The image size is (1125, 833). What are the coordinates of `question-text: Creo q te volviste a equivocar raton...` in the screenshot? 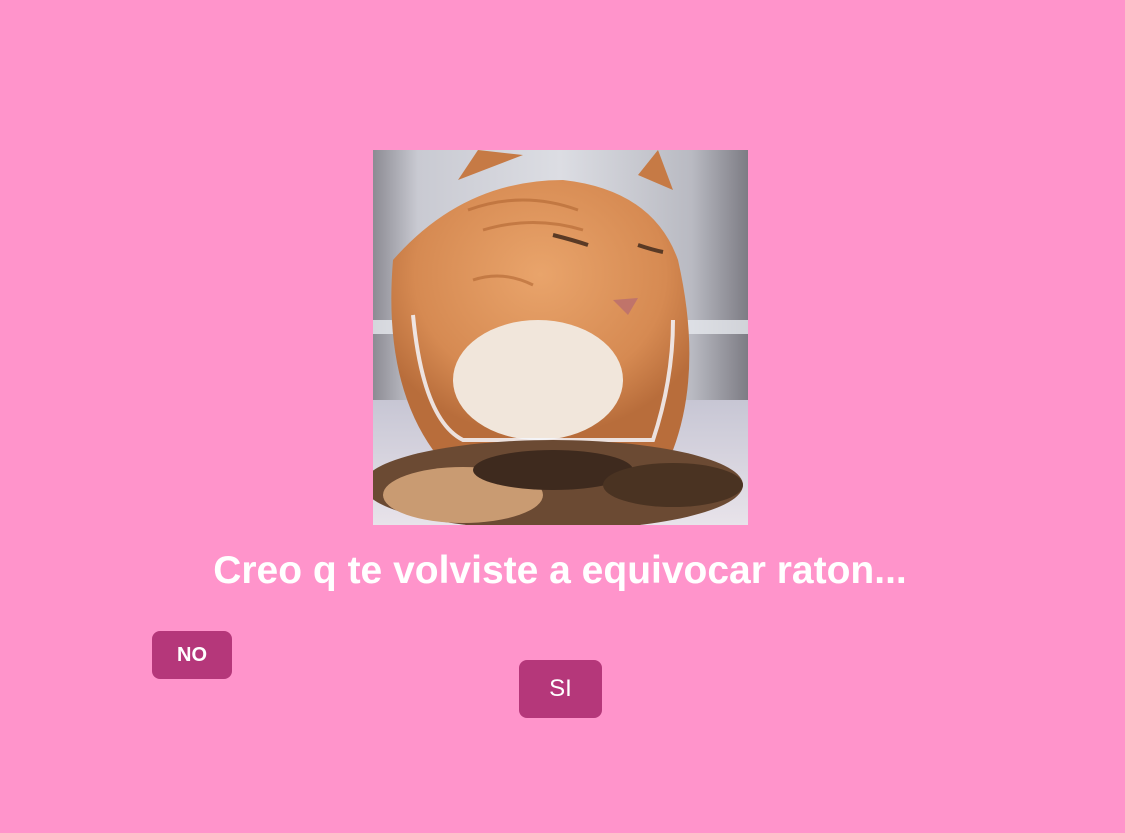 It's located at (560, 570).